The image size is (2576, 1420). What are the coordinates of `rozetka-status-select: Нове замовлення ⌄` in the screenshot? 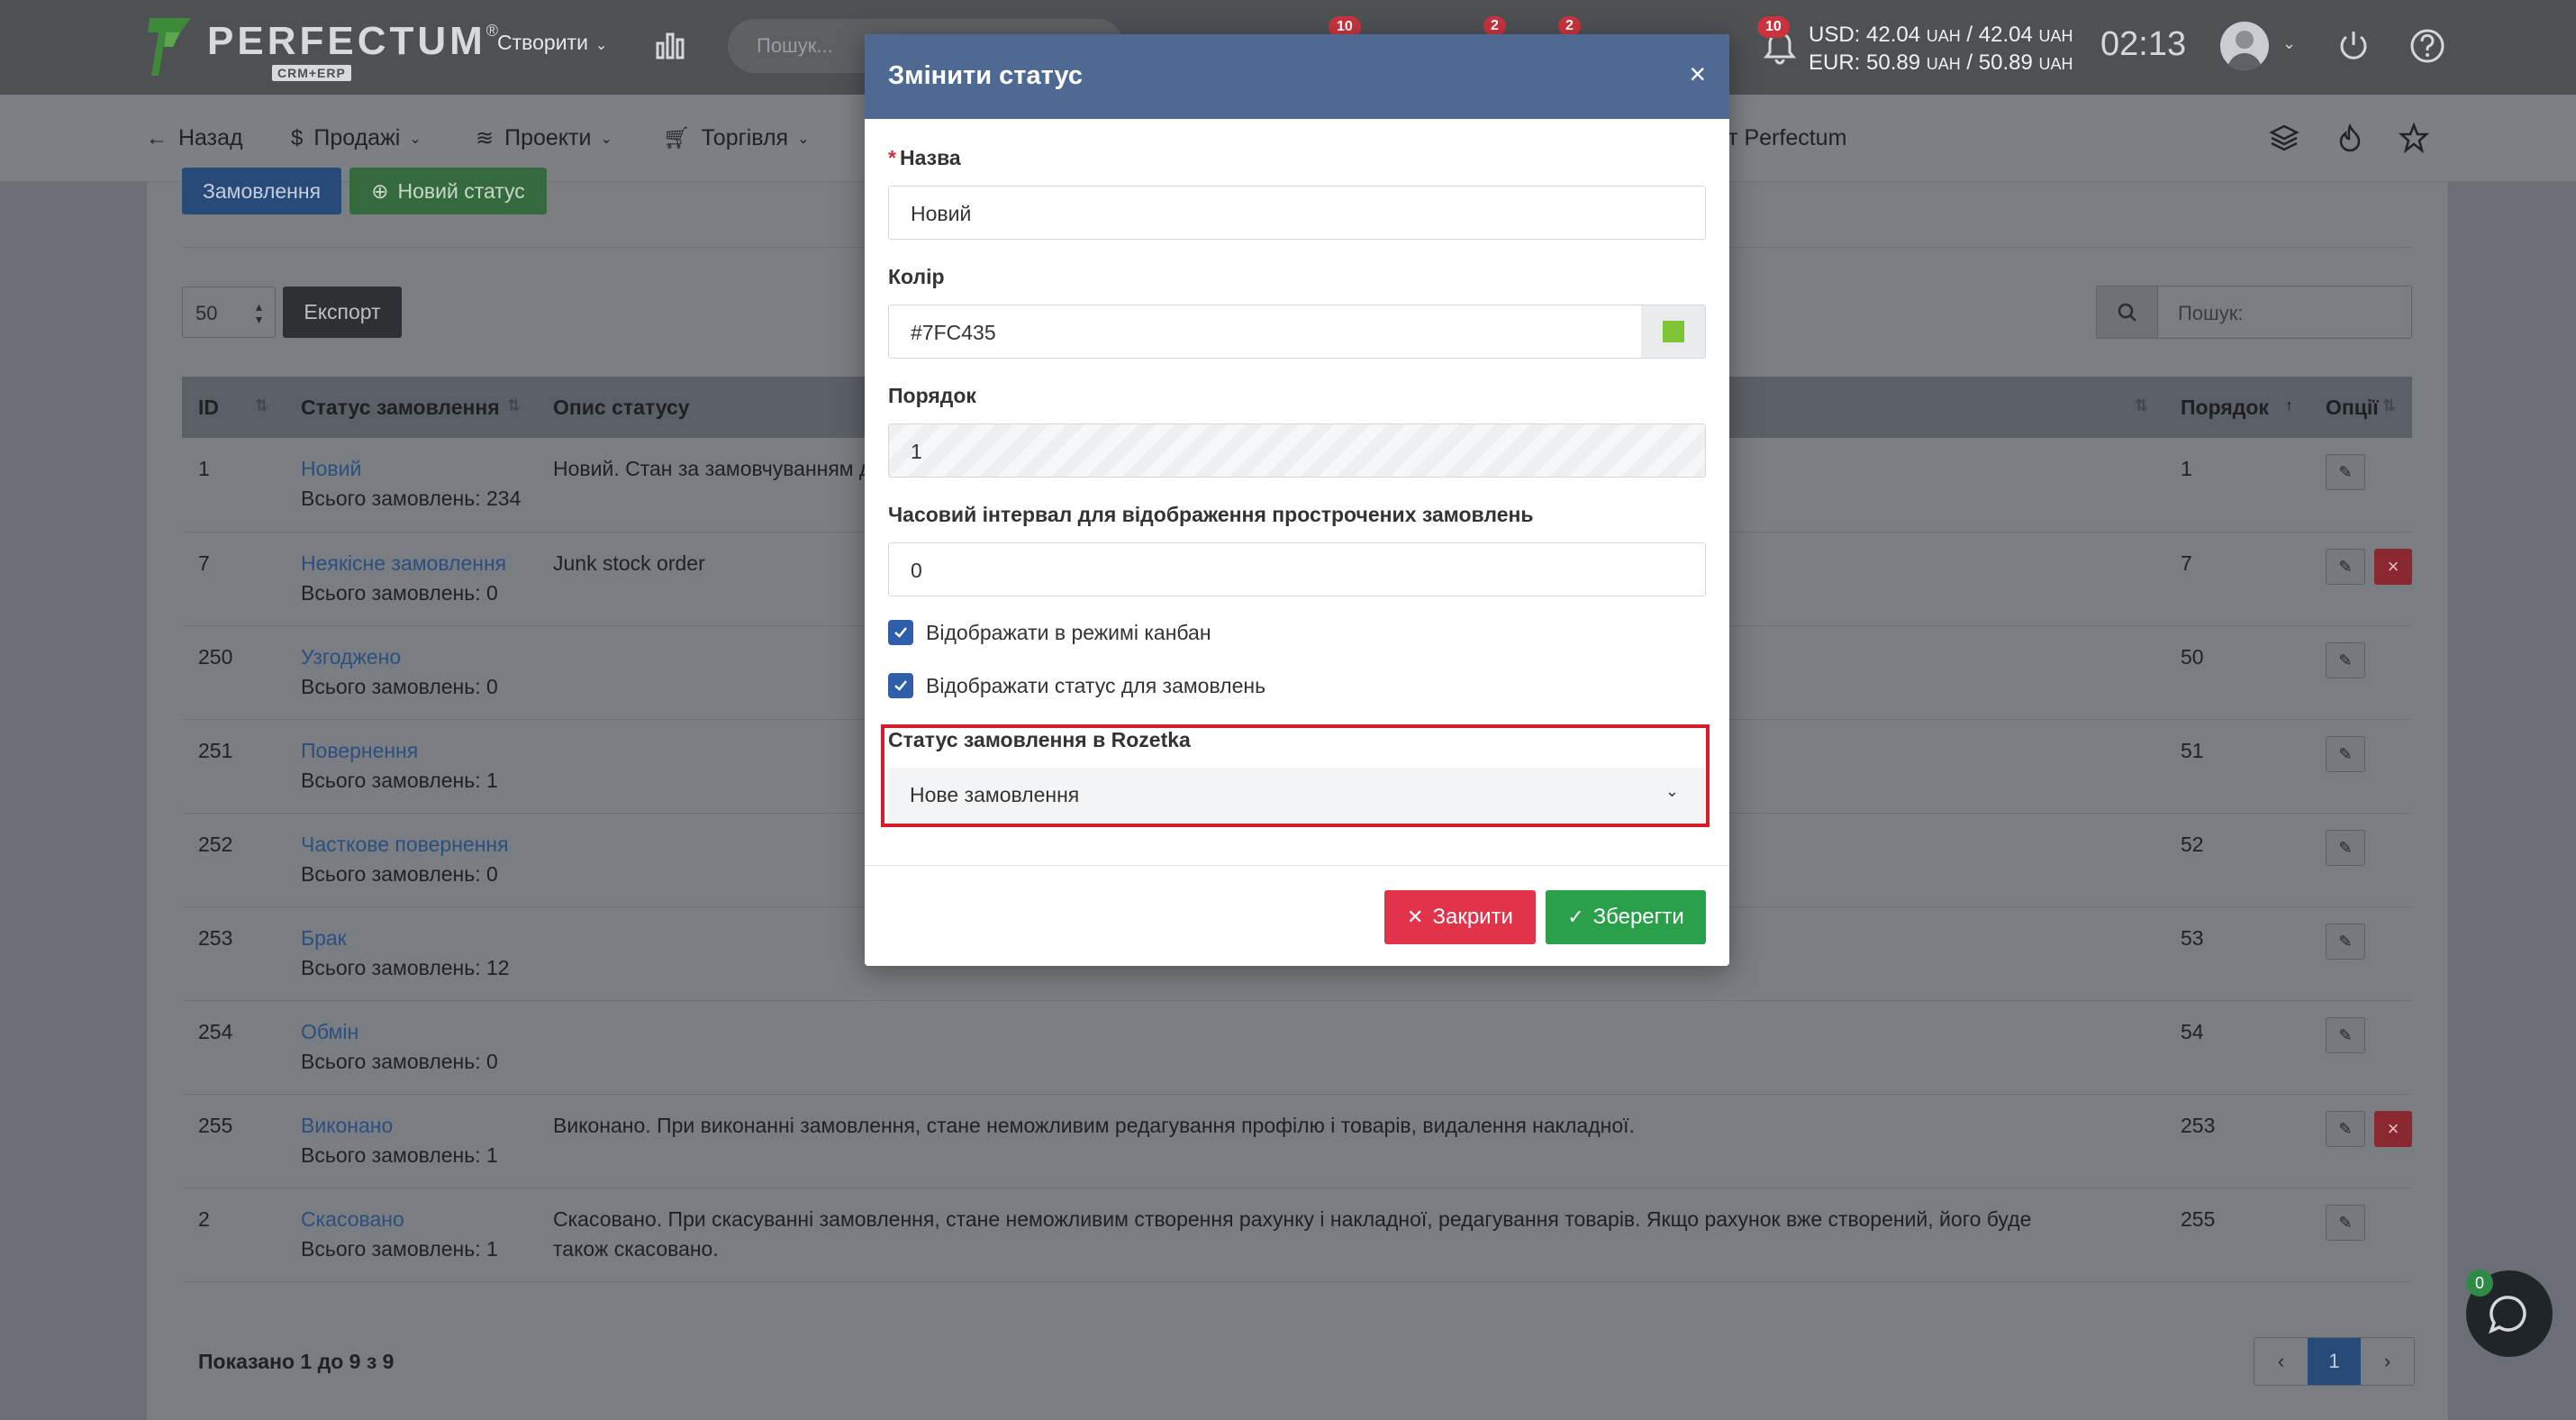 It's located at (1297, 795).